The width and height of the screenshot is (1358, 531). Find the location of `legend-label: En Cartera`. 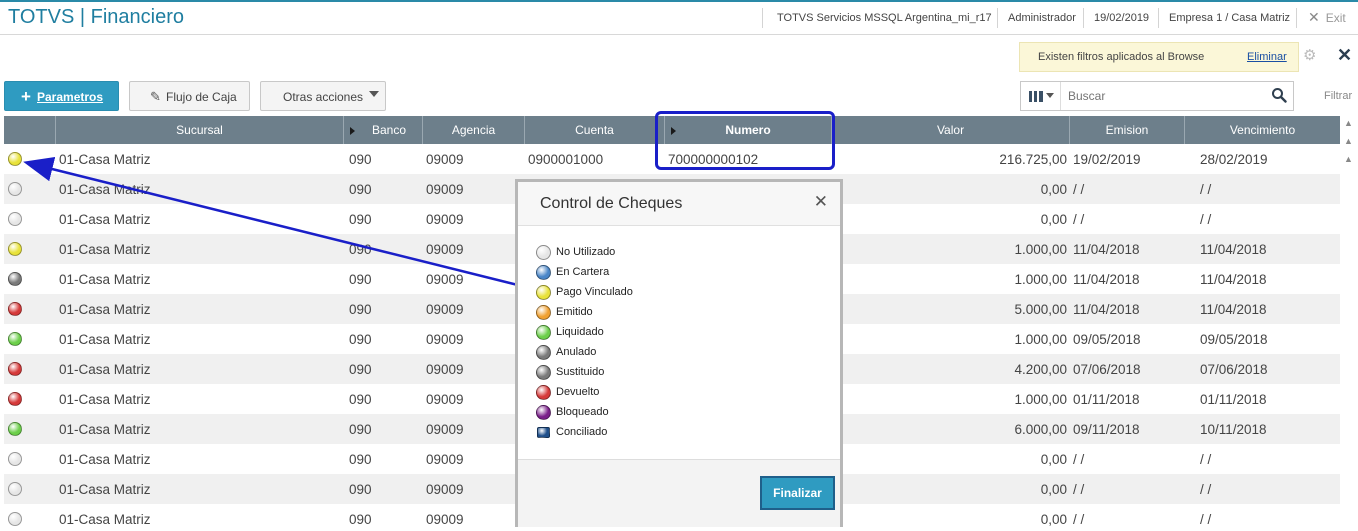

legend-label: En Cartera is located at coordinates (583, 272).